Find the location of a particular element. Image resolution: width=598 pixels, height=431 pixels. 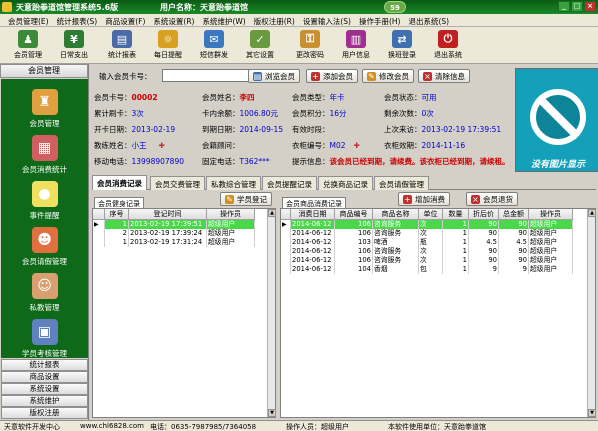

scroll-down-icon: ▼ is located at coordinates (592, 413).